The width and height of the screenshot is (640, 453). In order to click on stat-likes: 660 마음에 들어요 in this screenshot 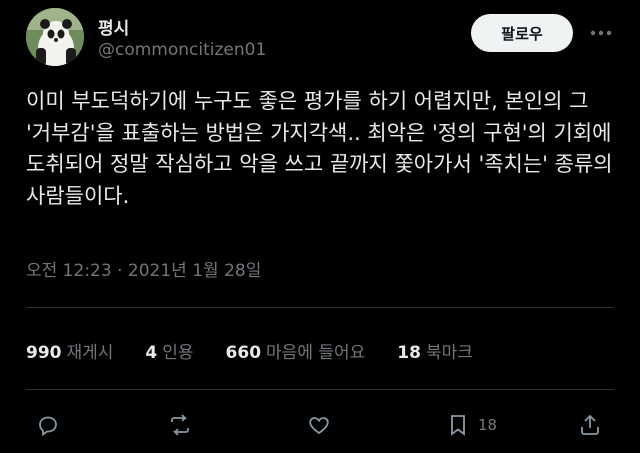, I will do `click(296, 350)`.